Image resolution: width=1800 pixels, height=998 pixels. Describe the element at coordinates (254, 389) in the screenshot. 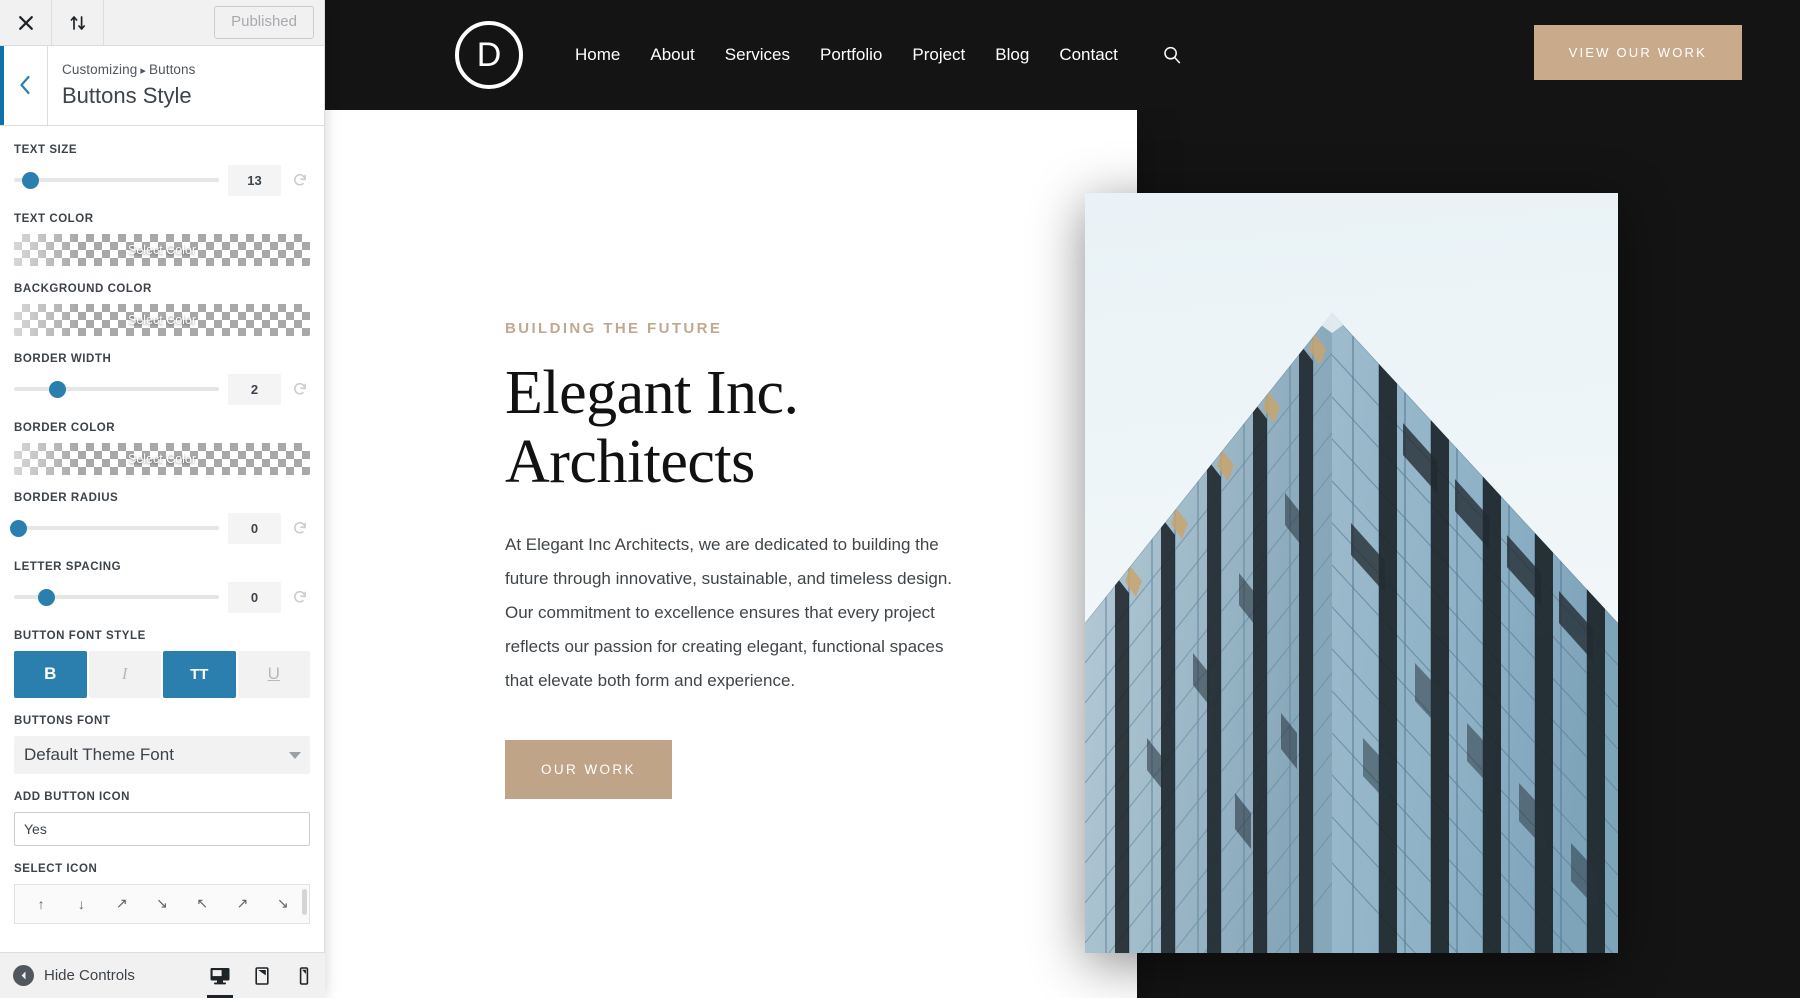

I see `border-width-value: 2` at that location.